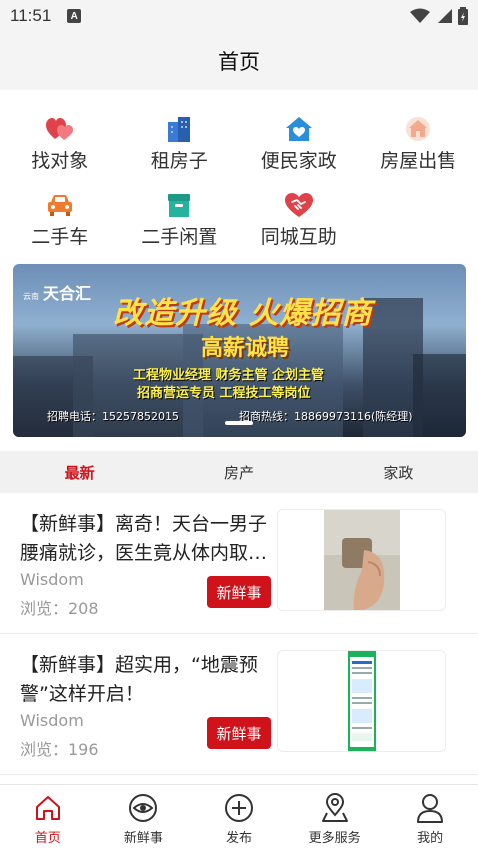 This screenshot has width=478, height=850. What do you see at coordinates (67, 293) in the screenshot?
I see `banner-logo-text: 天合汇` at bounding box center [67, 293].